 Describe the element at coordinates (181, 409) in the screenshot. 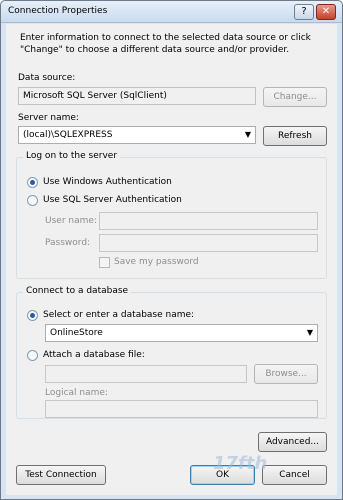

I see `logical-name-field` at that location.